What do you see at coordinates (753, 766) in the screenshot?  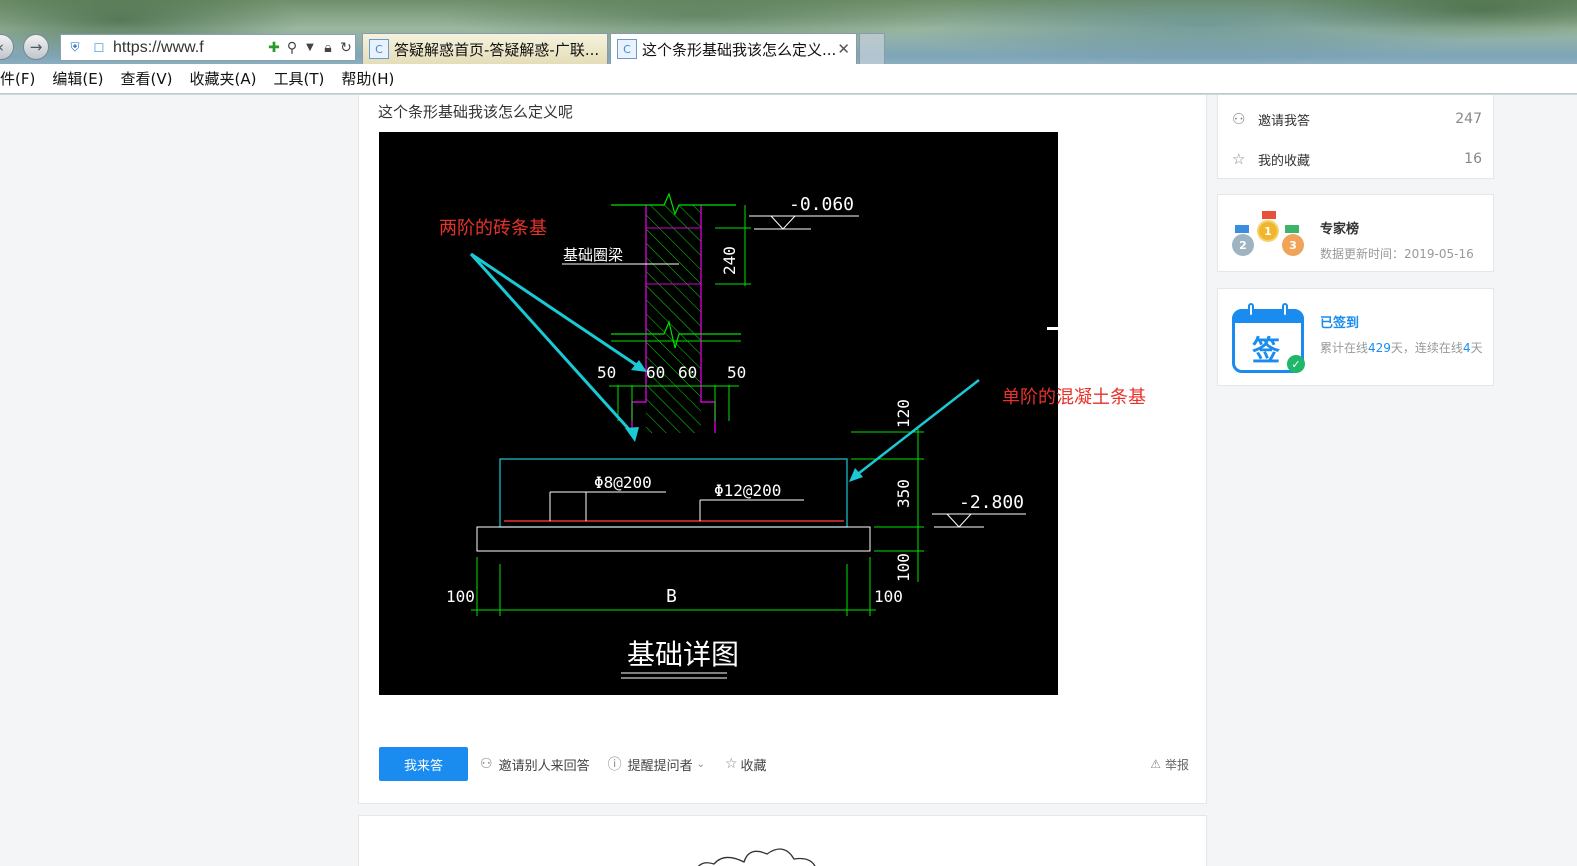 I see `favorite-label: 收藏` at bounding box center [753, 766].